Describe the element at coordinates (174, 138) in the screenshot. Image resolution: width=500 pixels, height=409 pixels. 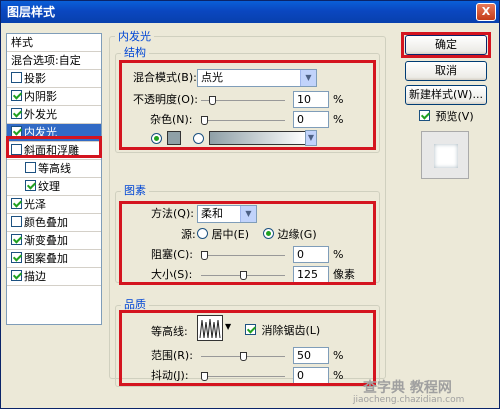
I see `glow-color-swatch` at that location.